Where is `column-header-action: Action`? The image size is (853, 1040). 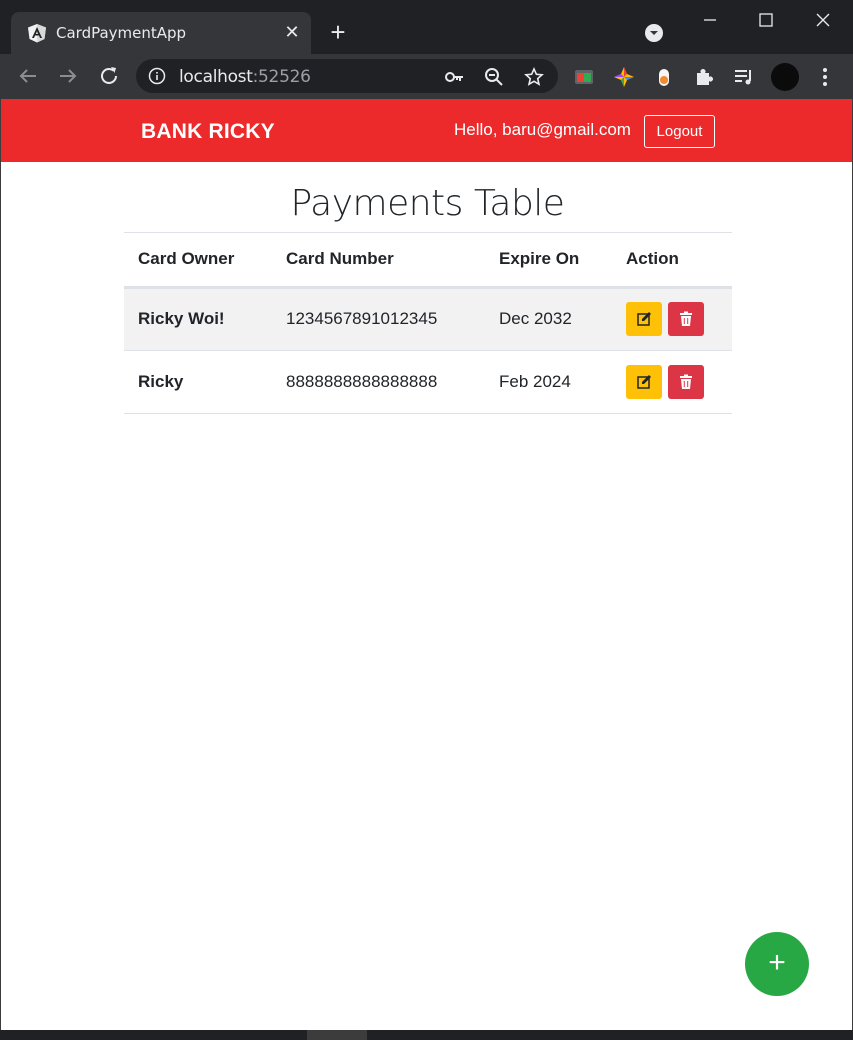 column-header-action: Action is located at coordinates (672, 261).